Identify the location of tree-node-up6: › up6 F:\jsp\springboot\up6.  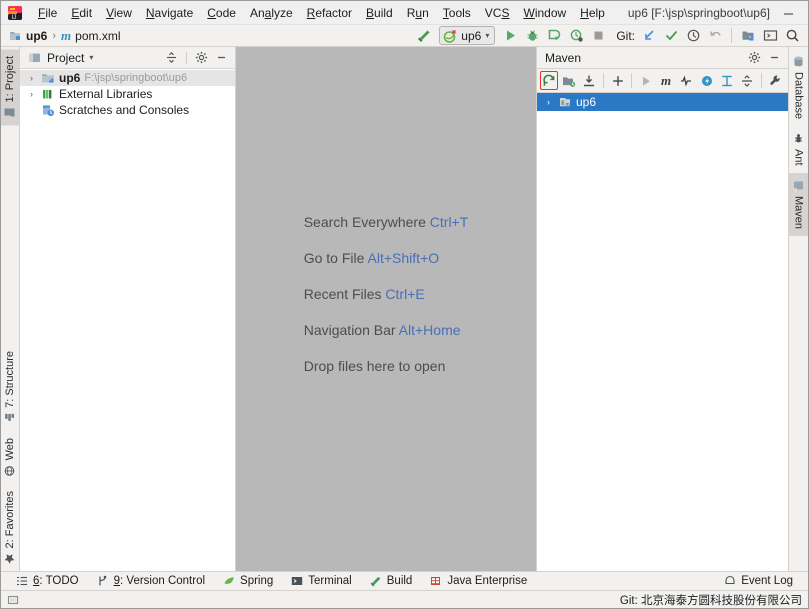
(127, 78).